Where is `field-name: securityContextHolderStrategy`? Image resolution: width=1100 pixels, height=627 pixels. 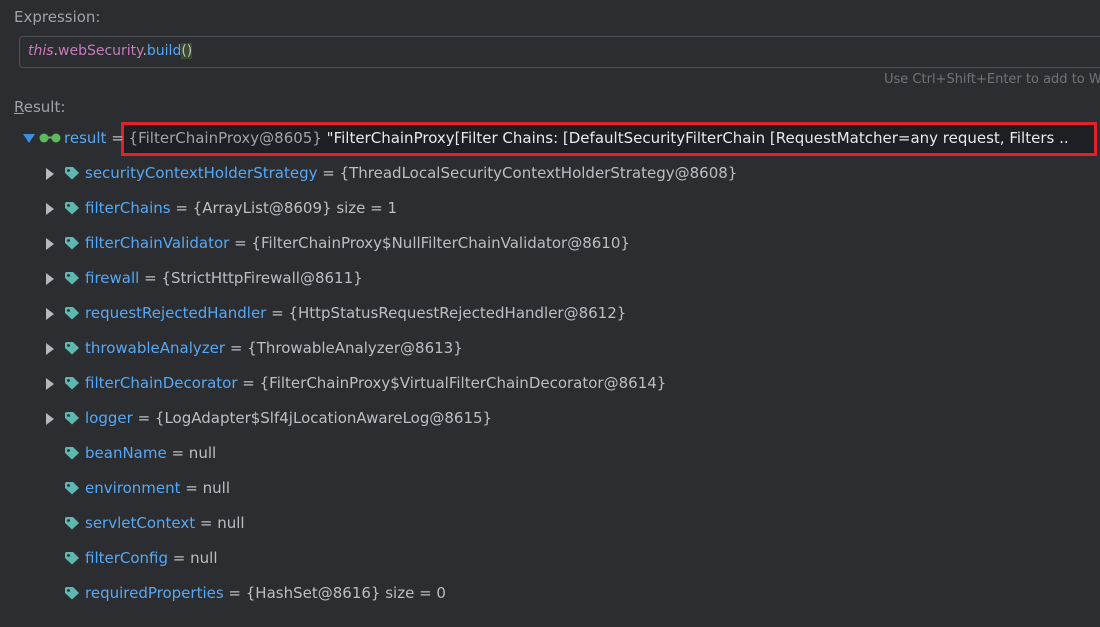 field-name: securityContextHolderStrategy is located at coordinates (201, 173).